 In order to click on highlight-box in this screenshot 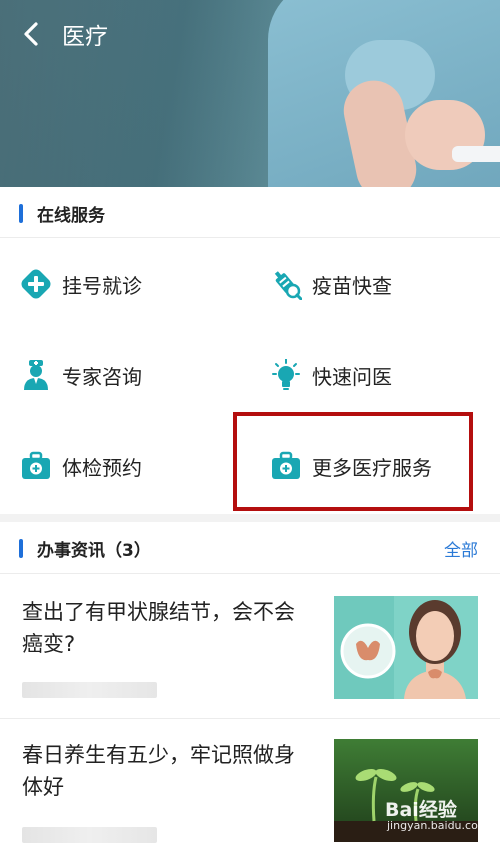, I will do `click(353, 461)`.